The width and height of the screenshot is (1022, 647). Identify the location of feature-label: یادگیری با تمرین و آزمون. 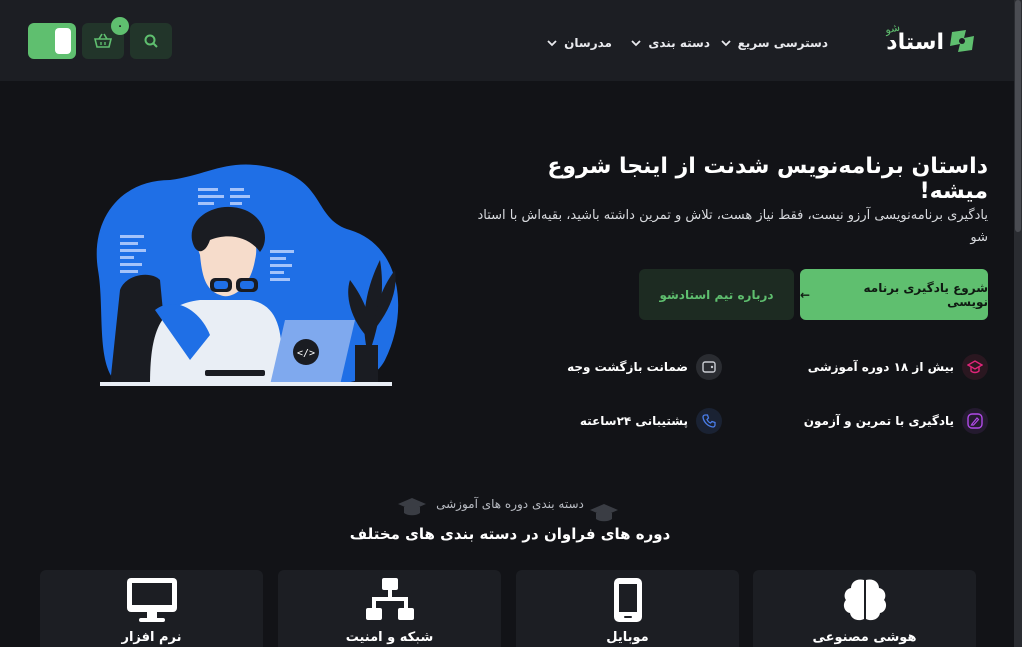
(878, 421).